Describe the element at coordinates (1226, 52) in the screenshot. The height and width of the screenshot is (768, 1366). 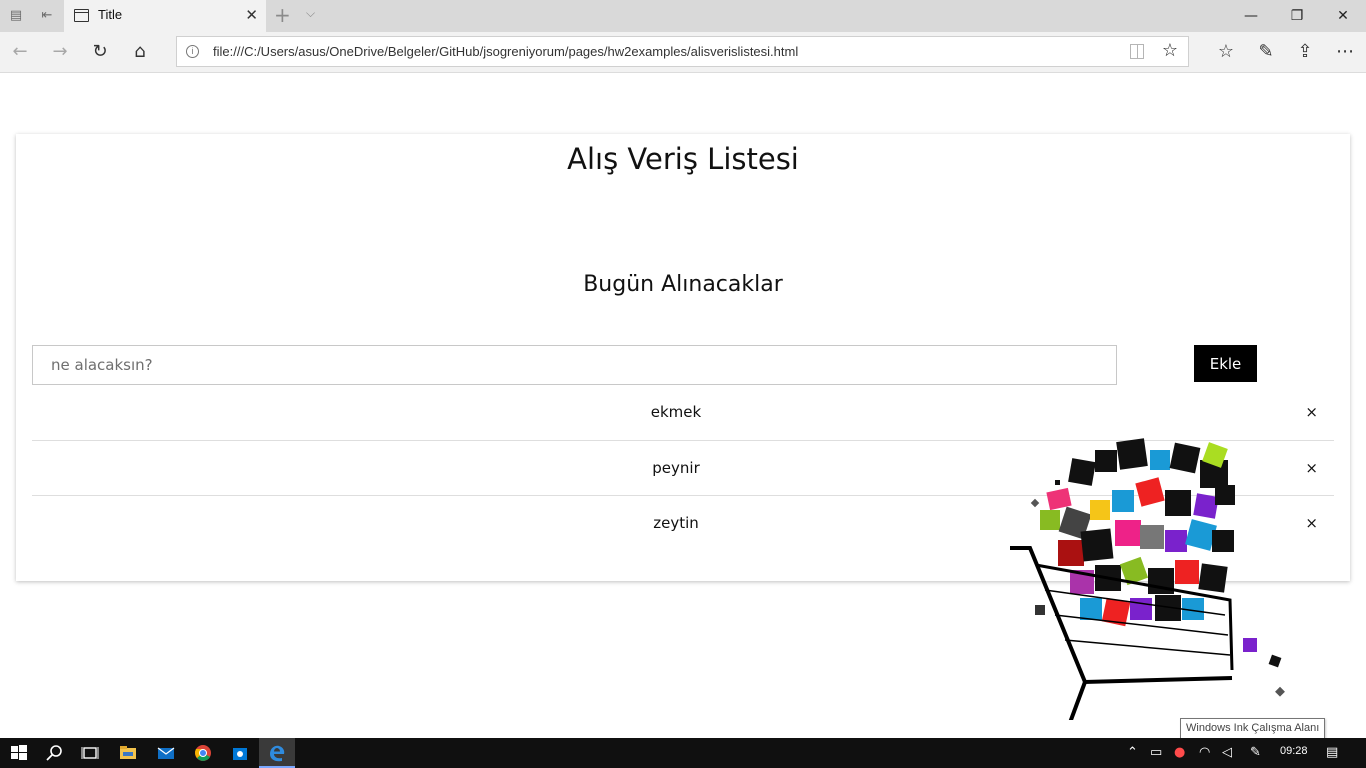
I see `favorites-hub-icon: ☆` at that location.